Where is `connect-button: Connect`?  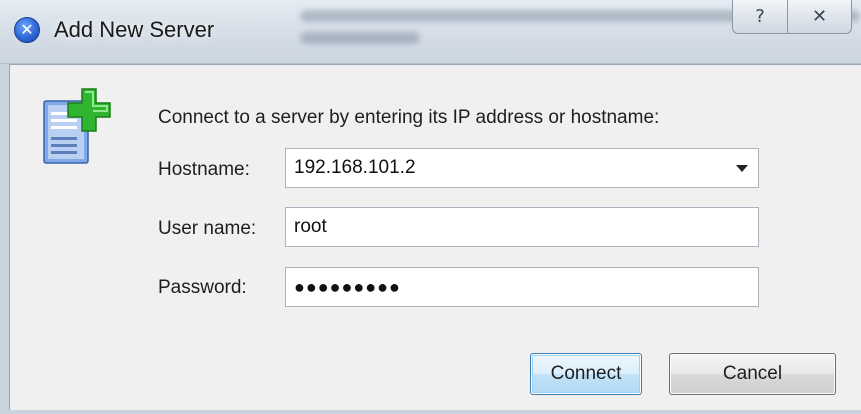 connect-button: Connect is located at coordinates (586, 374).